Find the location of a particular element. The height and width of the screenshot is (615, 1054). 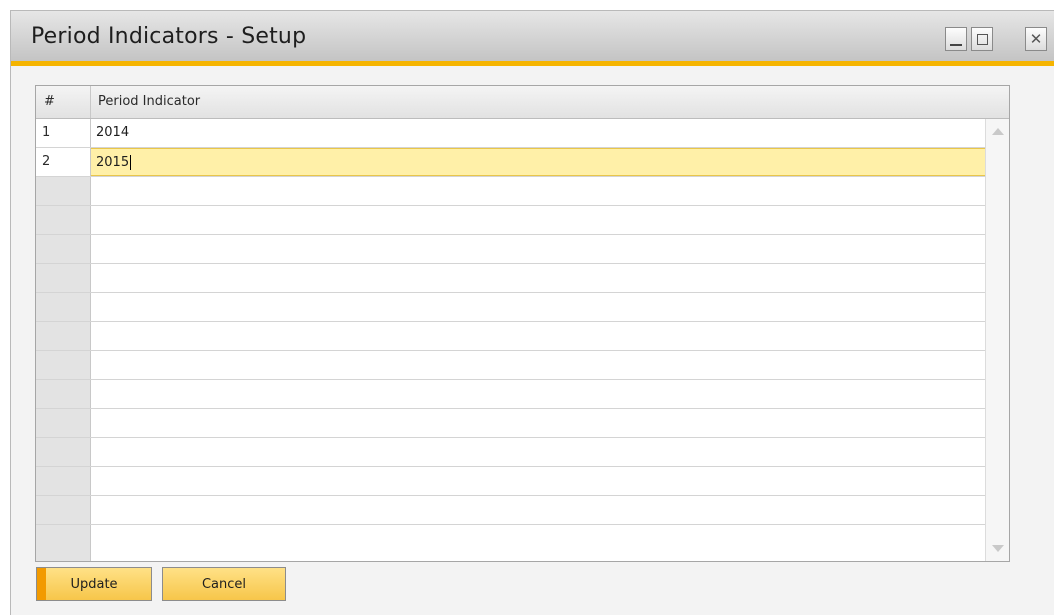

period-indicator-cell-active: 2015 is located at coordinates (550, 162).